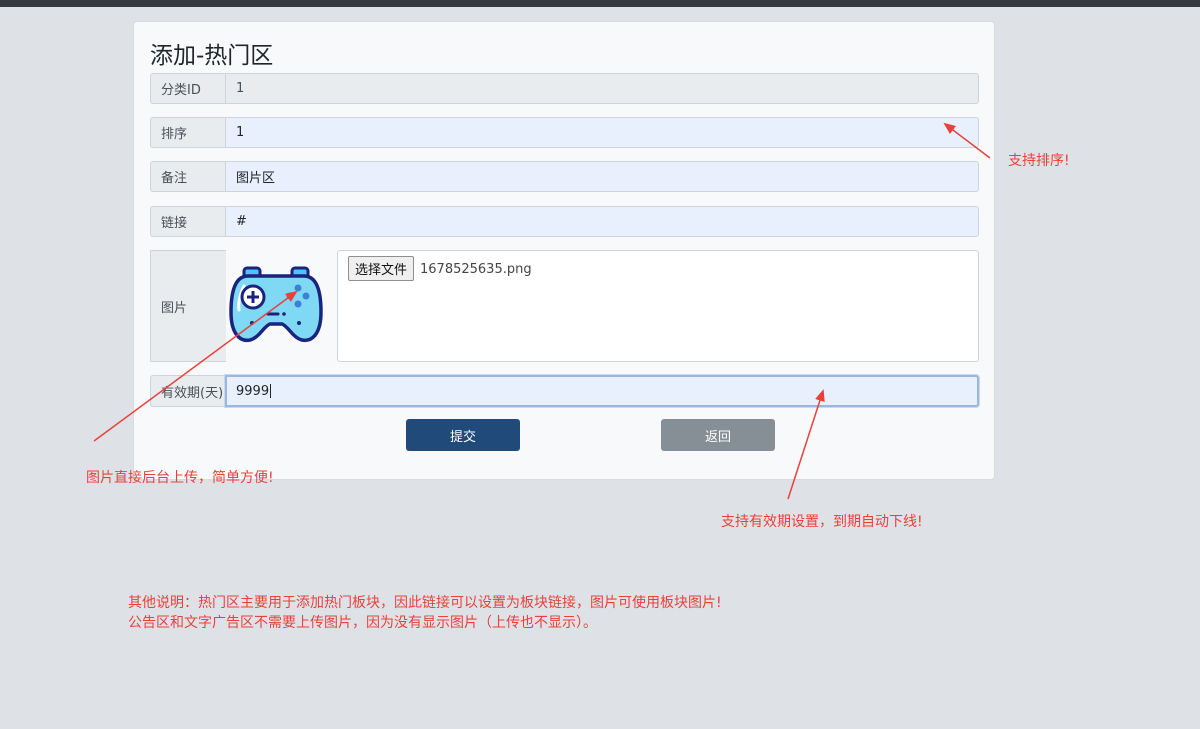 This screenshot has height=729, width=1200. What do you see at coordinates (600, 3) in the screenshot?
I see `top-bar` at bounding box center [600, 3].